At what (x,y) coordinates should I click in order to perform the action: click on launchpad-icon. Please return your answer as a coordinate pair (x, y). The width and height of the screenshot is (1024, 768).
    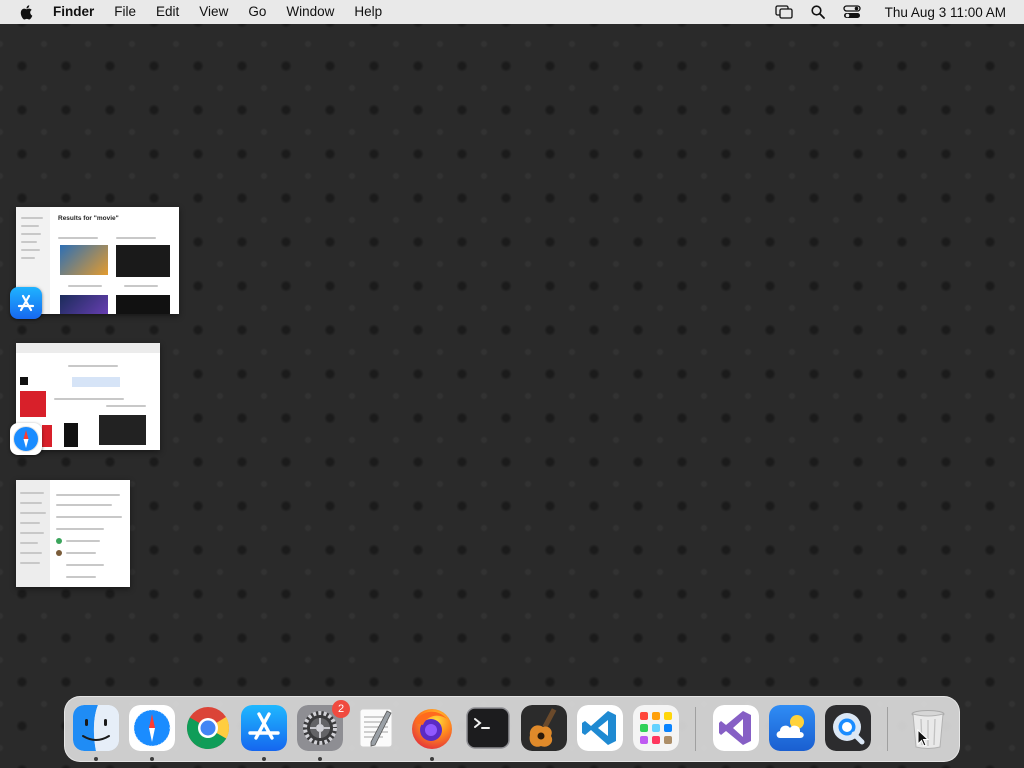
    Looking at the image, I should click on (656, 728).